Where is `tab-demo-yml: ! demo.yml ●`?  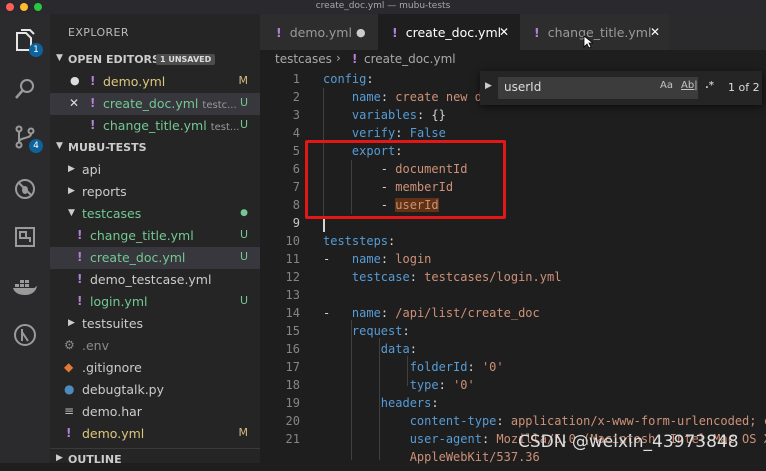 tab-demo-yml: ! demo.yml ● is located at coordinates (319, 32).